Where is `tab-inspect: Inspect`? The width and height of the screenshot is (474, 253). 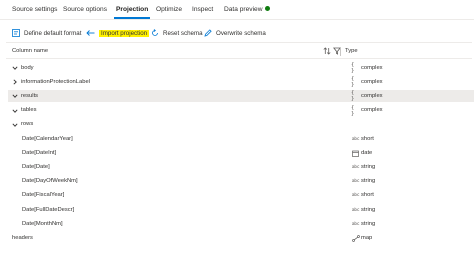 tab-inspect: Inspect is located at coordinates (202, 9).